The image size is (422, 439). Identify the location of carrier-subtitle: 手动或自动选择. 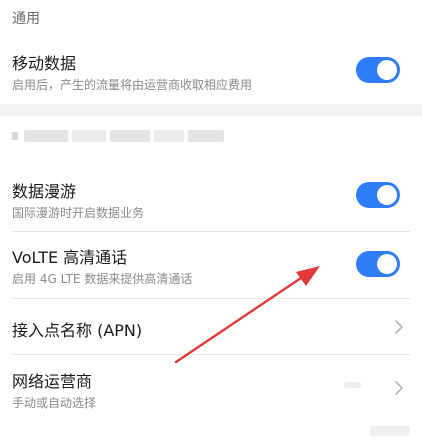
(54, 403).